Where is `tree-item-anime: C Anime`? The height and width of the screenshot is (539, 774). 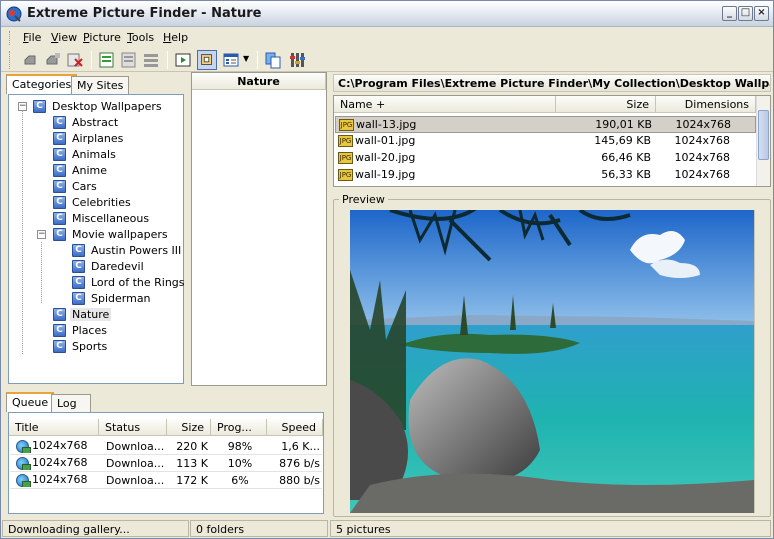 tree-item-anime: C Anime is located at coordinates (81, 171).